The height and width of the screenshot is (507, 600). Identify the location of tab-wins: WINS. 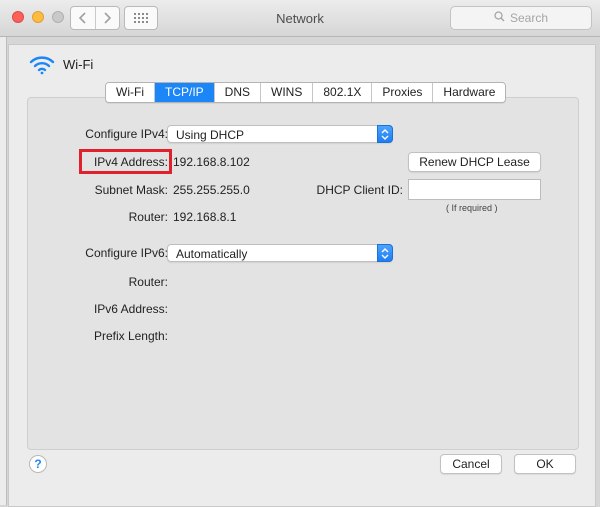
(287, 92).